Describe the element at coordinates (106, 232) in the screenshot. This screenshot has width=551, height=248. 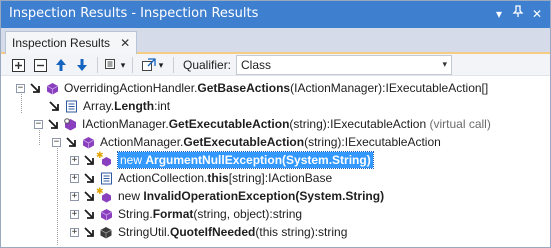
I see `extension-method-icon` at that location.